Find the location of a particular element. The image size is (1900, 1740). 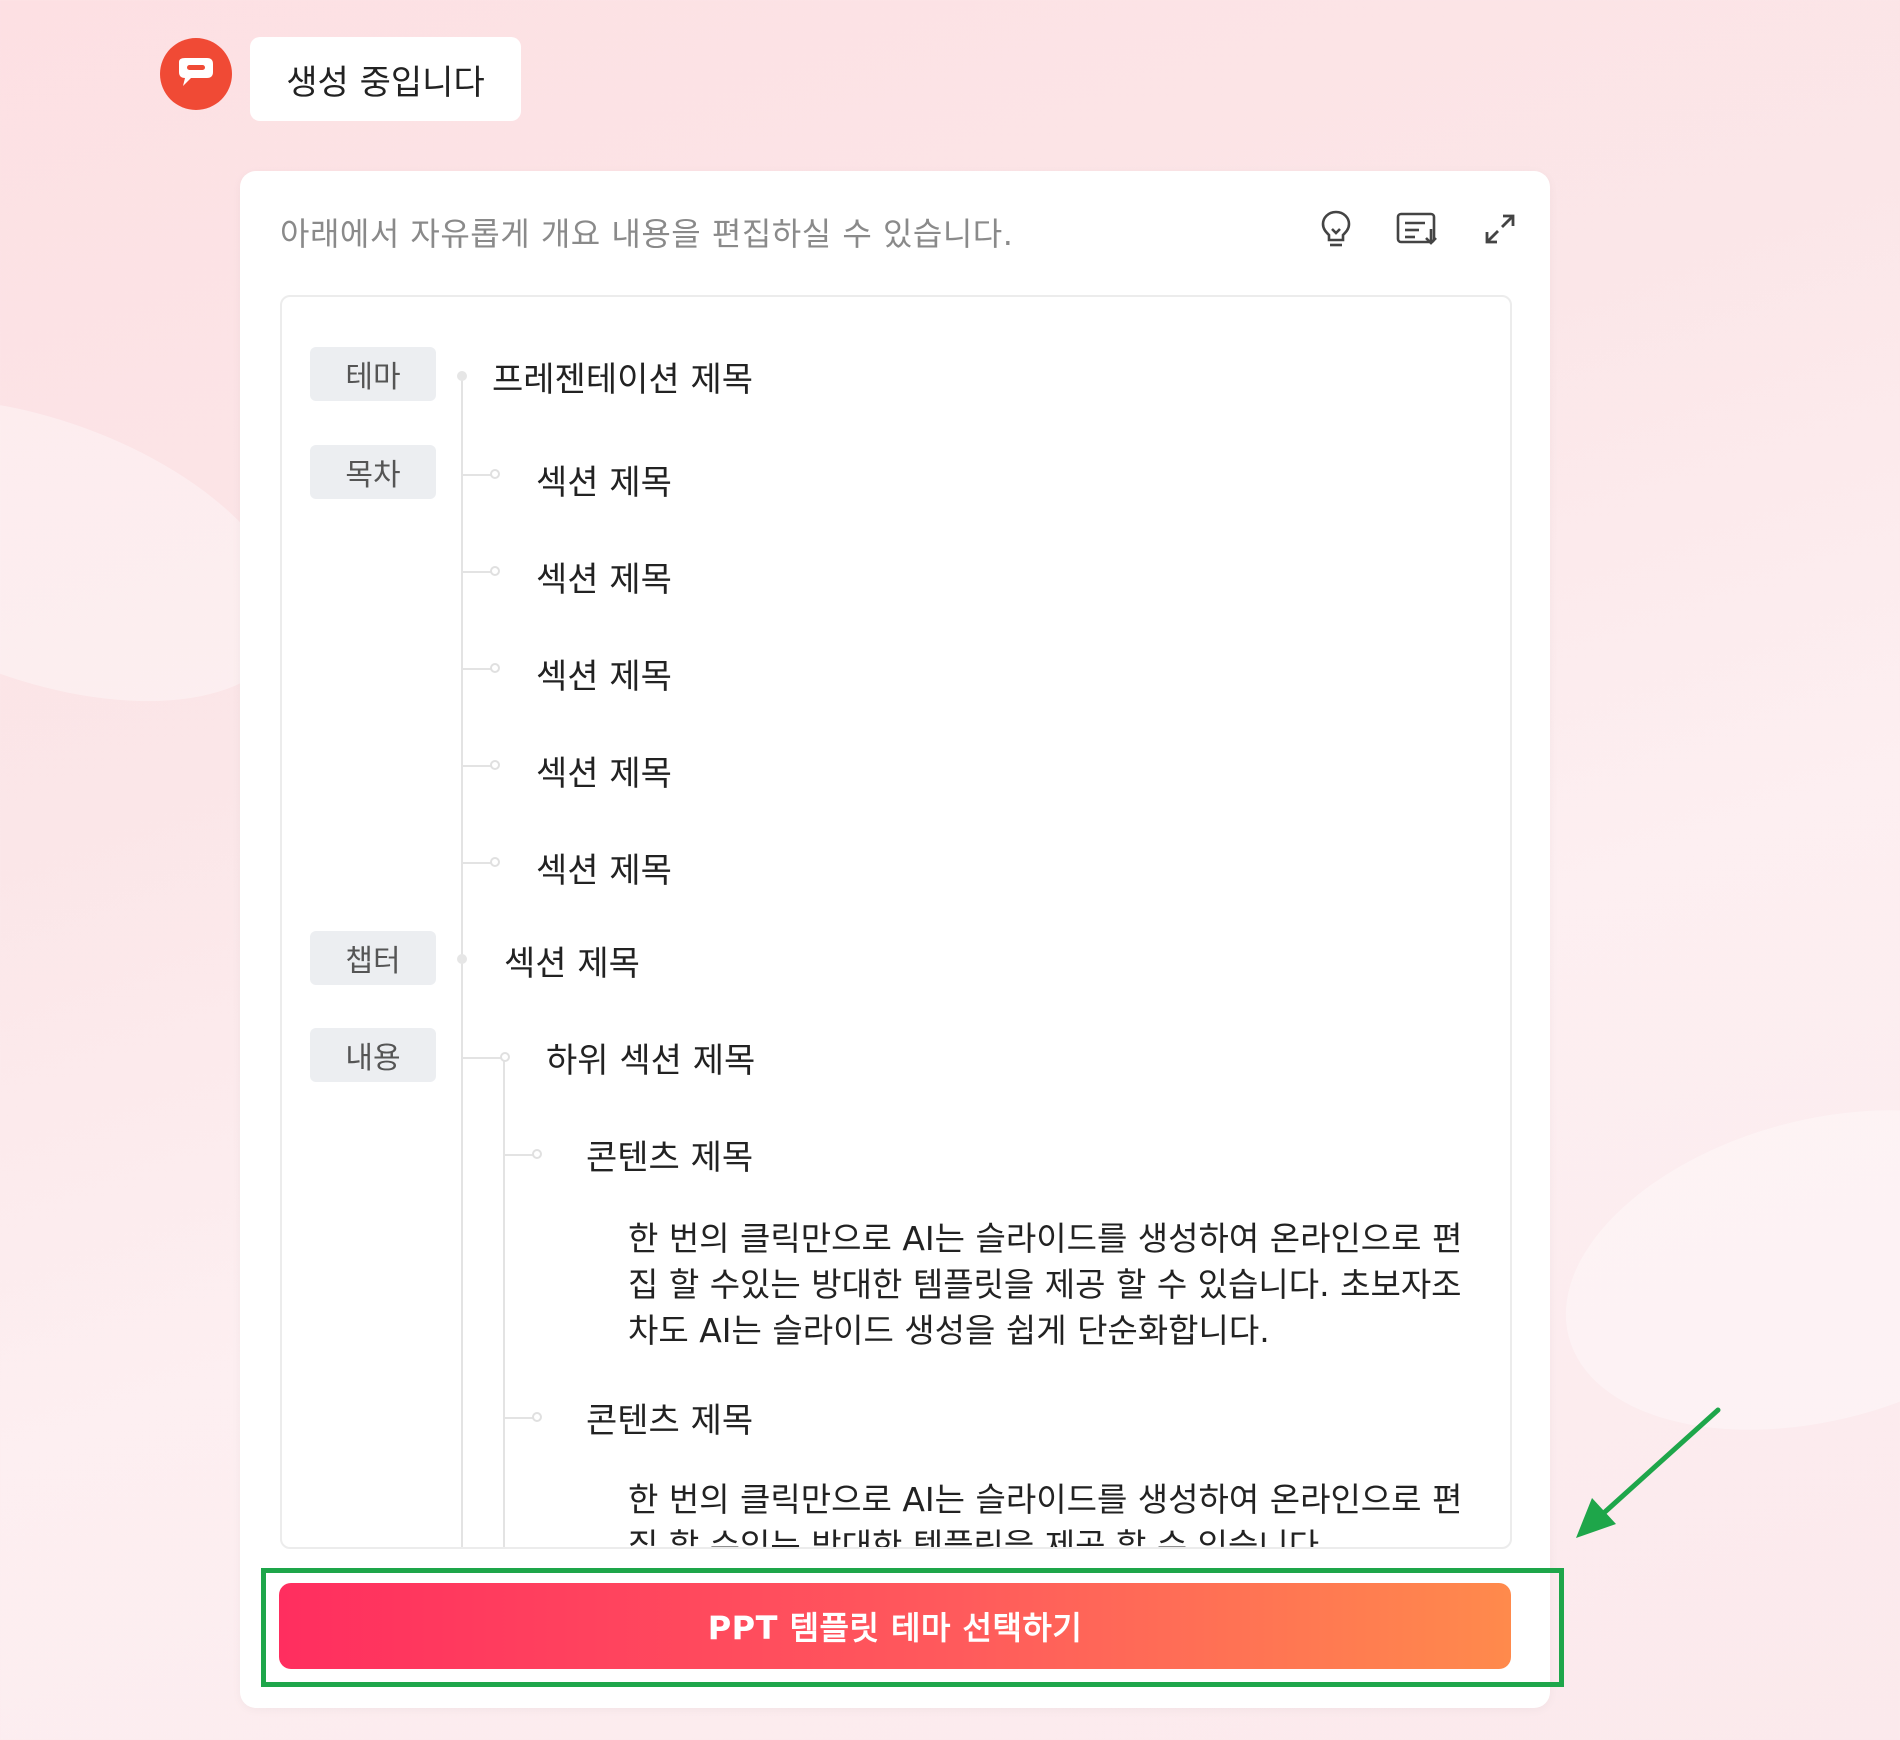

assistant-logo-icon is located at coordinates (196, 74).